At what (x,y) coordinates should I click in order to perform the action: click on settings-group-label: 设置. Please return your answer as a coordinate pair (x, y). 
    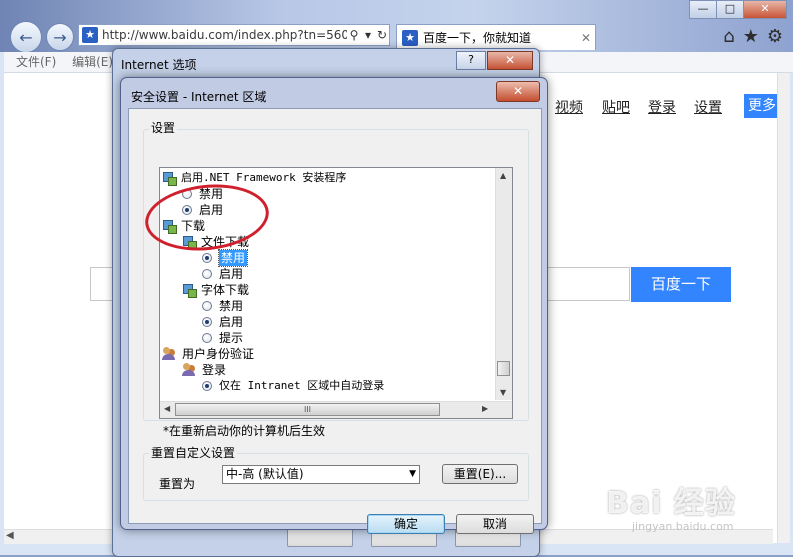
    Looking at the image, I should click on (163, 127).